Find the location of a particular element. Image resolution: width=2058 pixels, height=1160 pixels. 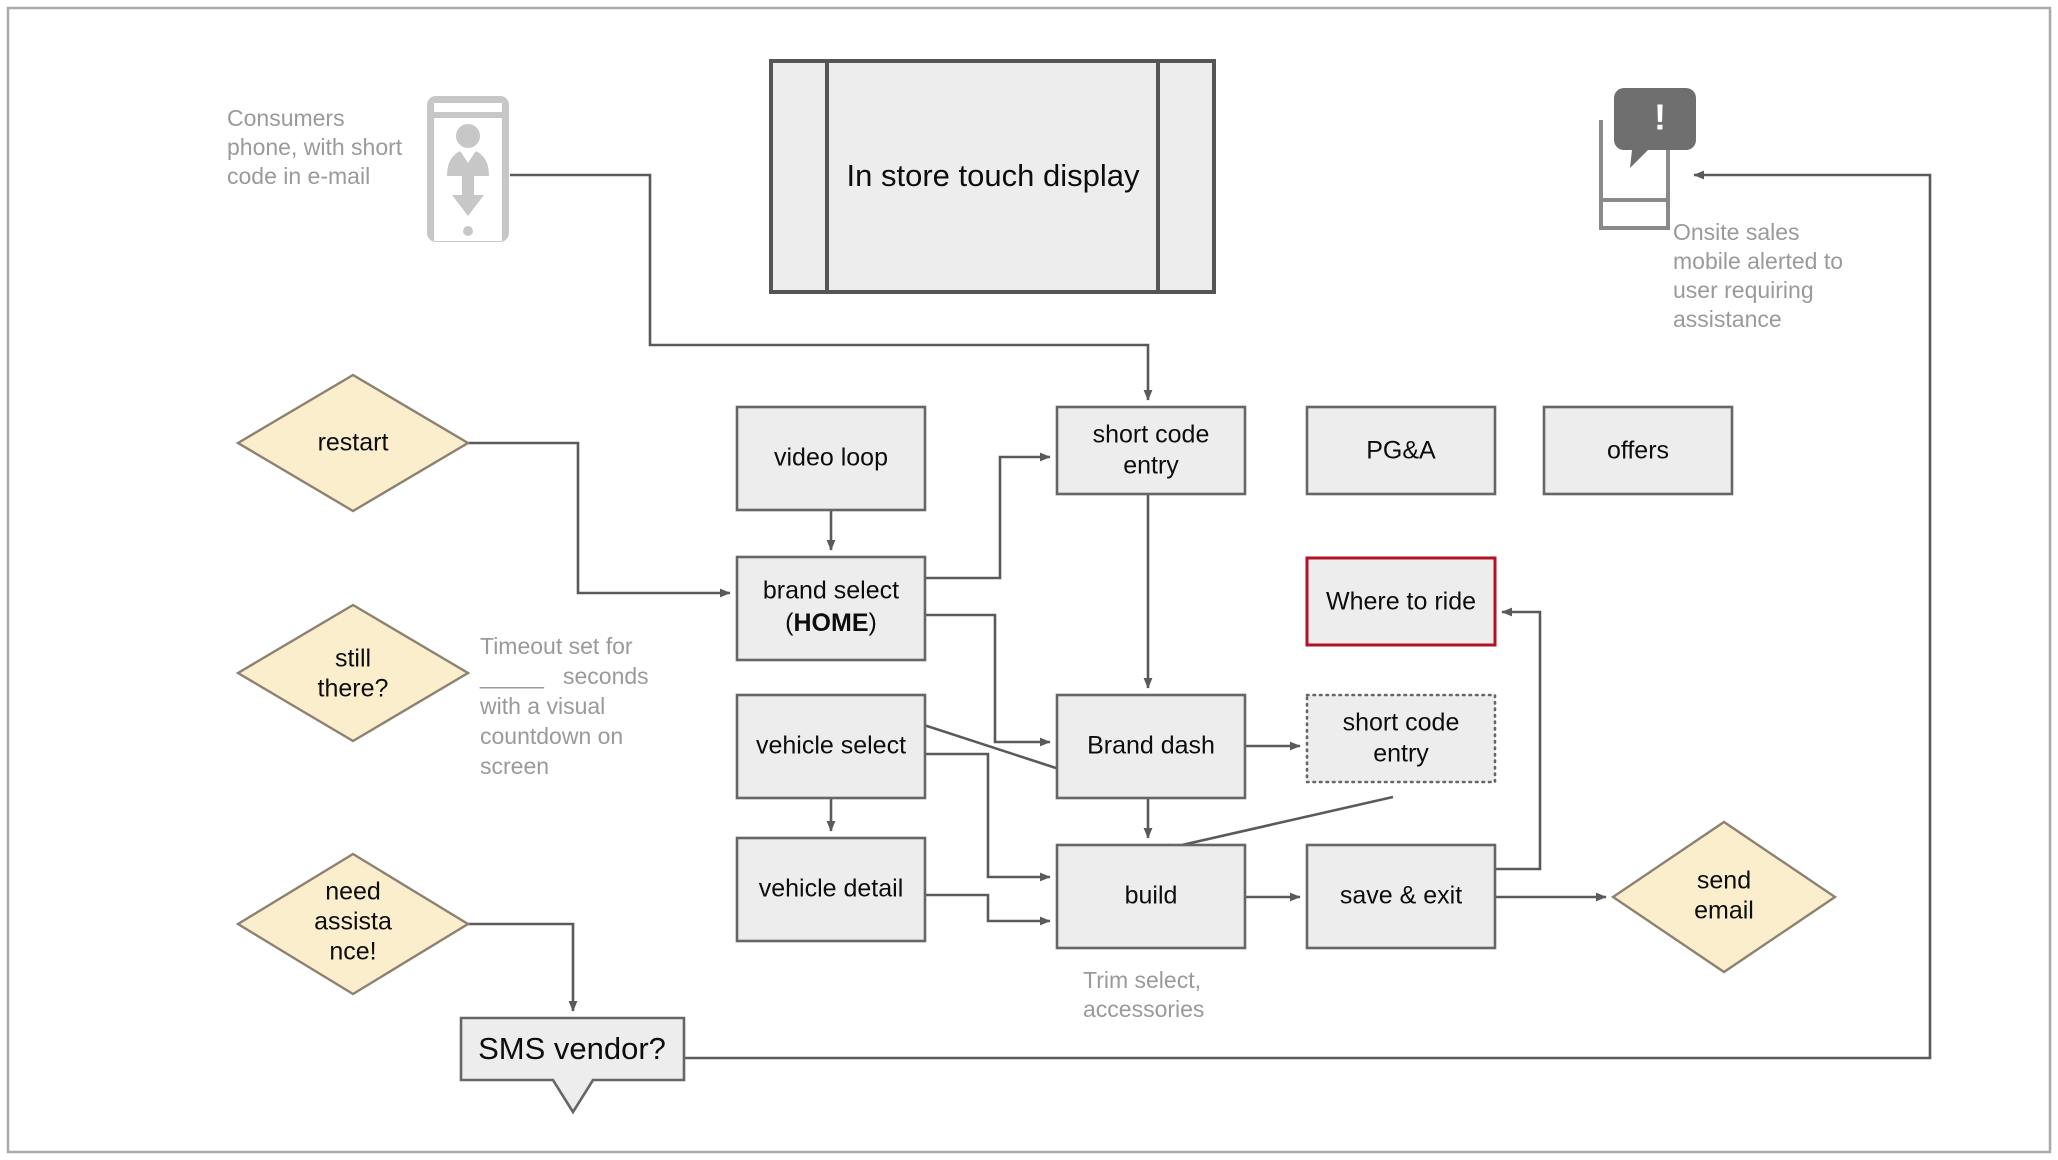

edge-need-assistance-to-sms-vendor is located at coordinates (523, 967).